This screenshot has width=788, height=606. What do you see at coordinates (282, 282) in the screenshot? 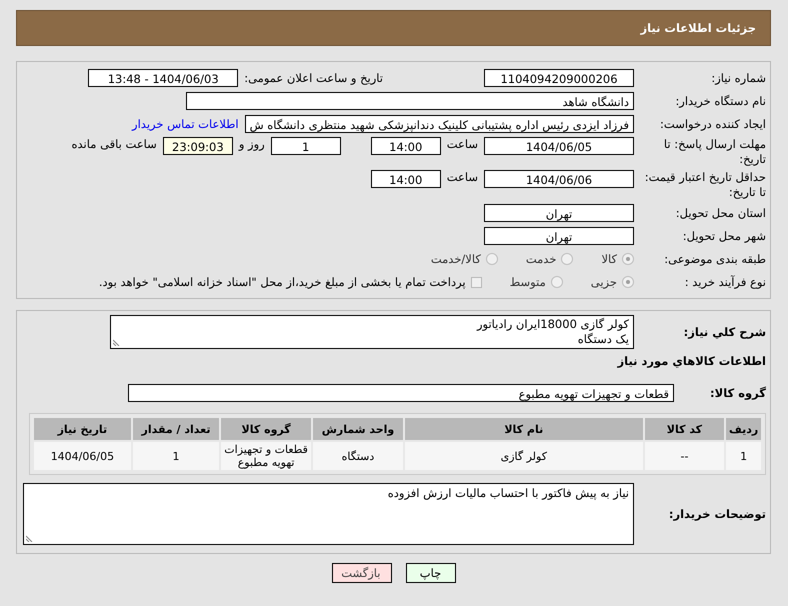
I see `payment-note: پرداخت تمام یا بخشی از مبلغ خرید،از محل "اسناد خزانه اسلامی" خواهد بود.` at bounding box center [282, 282].